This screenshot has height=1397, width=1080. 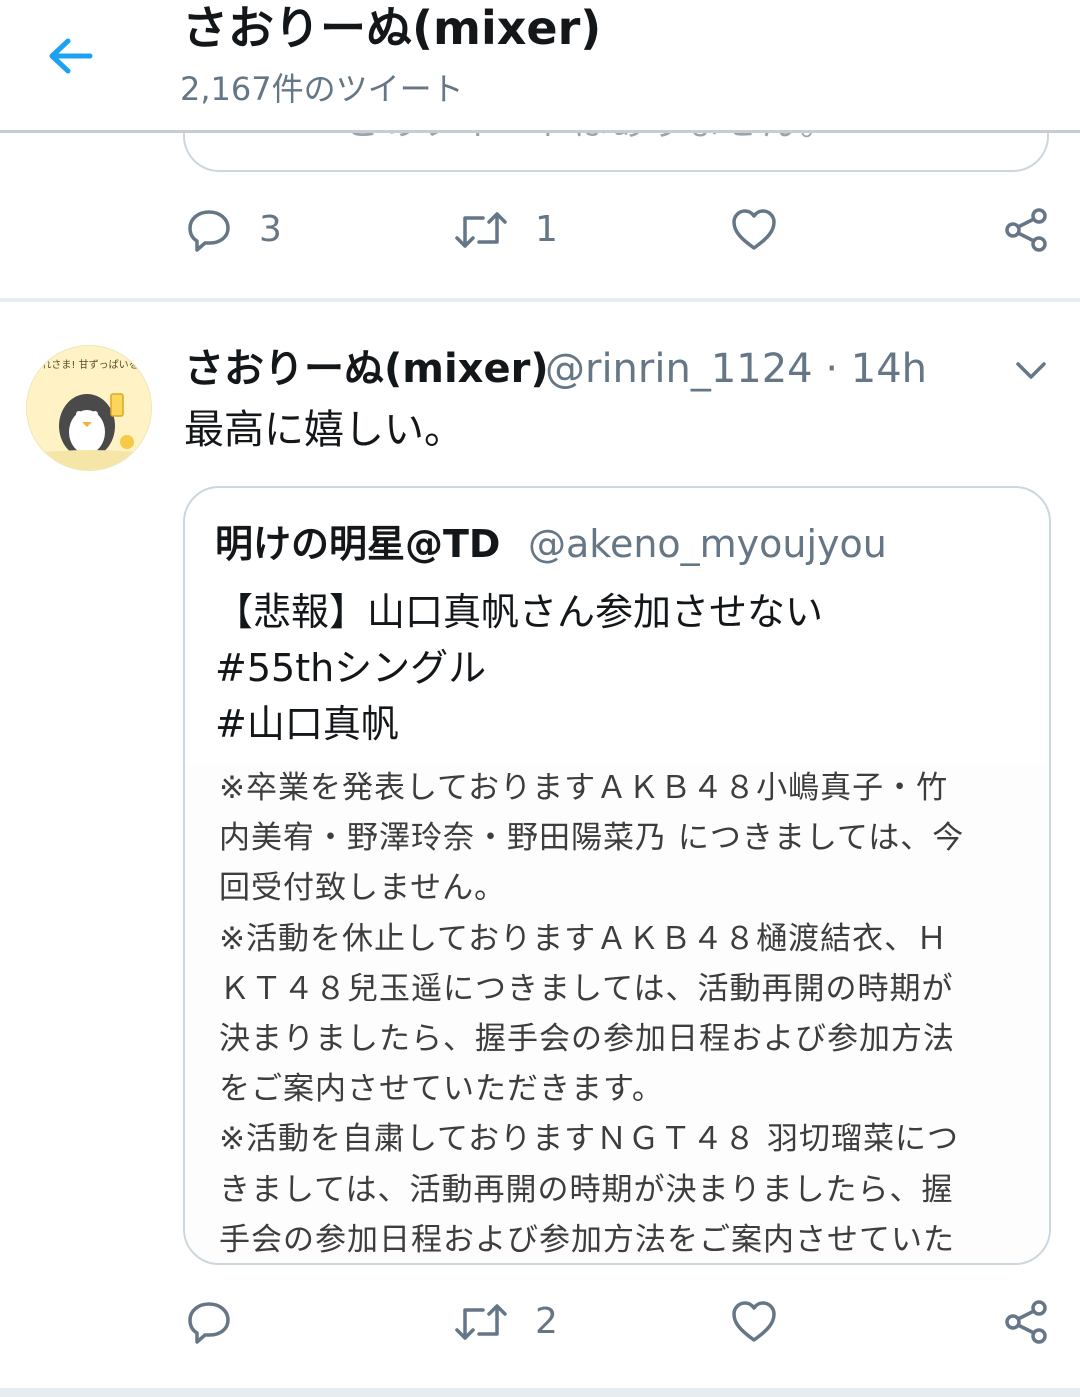 What do you see at coordinates (584, 788) in the screenshot?
I see `image-text-line: ※卒業を発表しておりますＡＫＢ４８小嶋真子・竹` at bounding box center [584, 788].